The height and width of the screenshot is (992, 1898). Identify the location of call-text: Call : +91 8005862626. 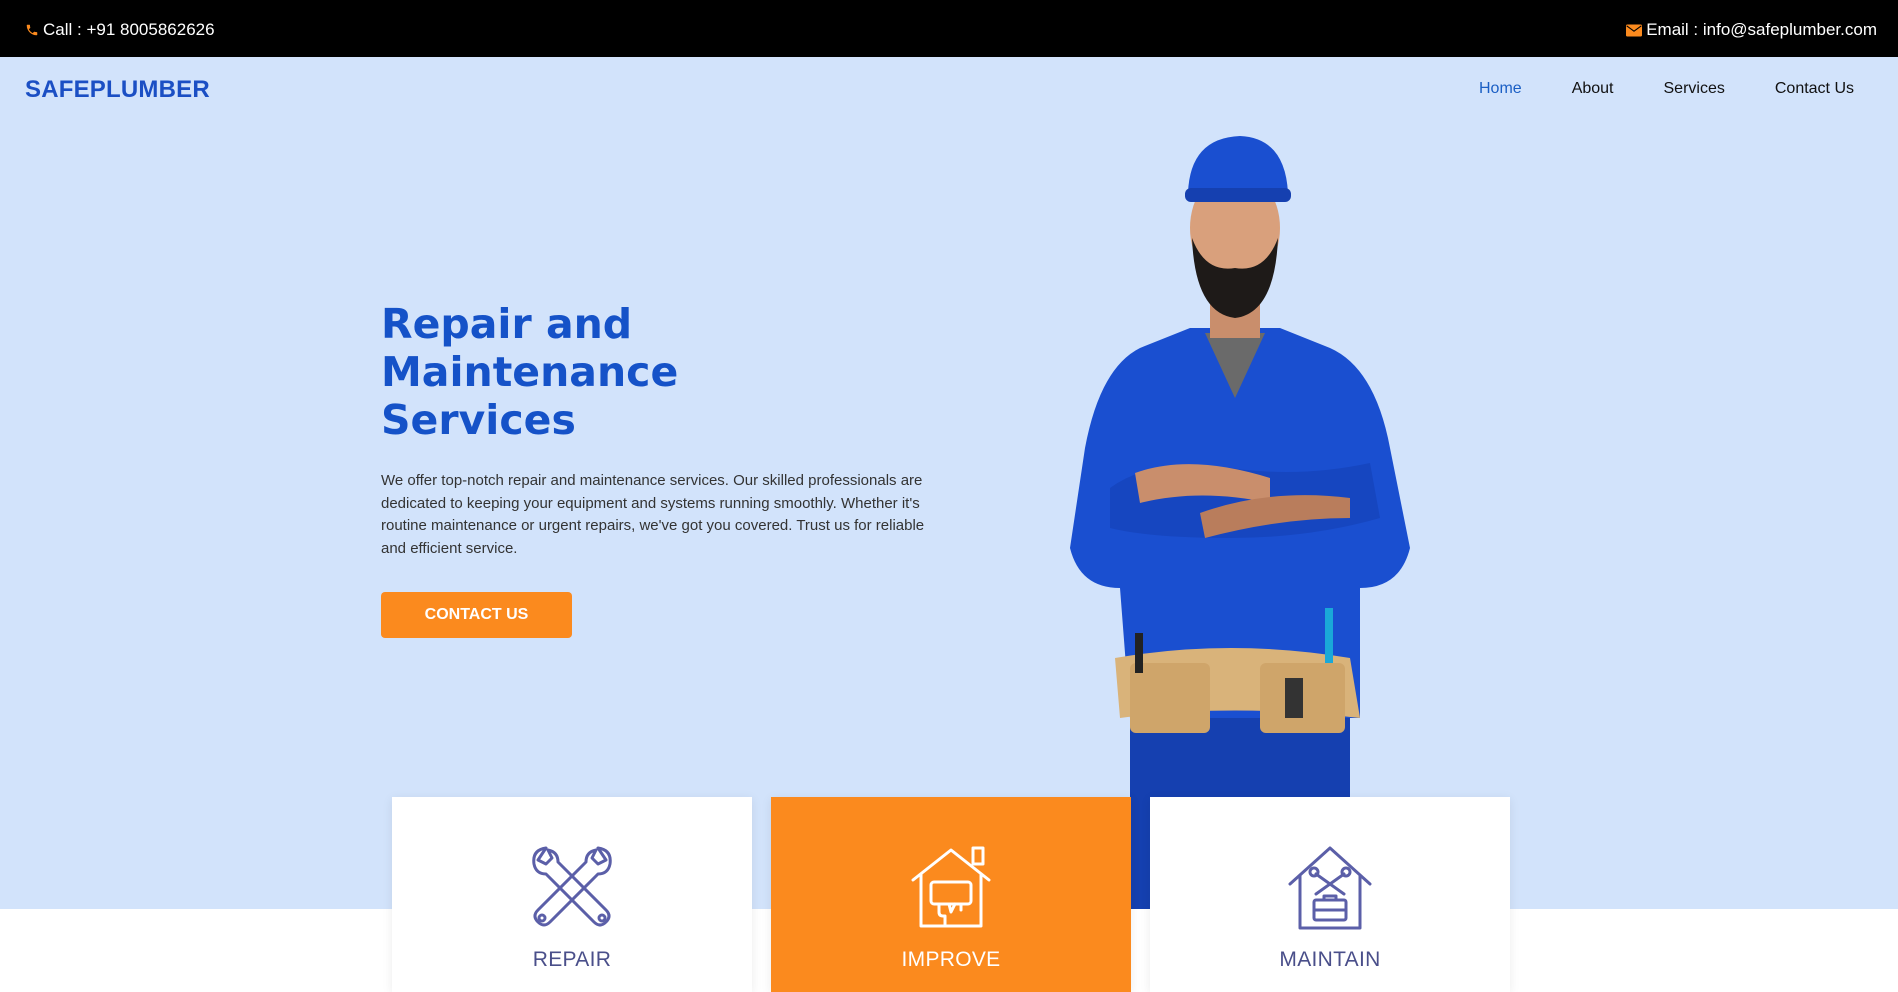
(129, 29).